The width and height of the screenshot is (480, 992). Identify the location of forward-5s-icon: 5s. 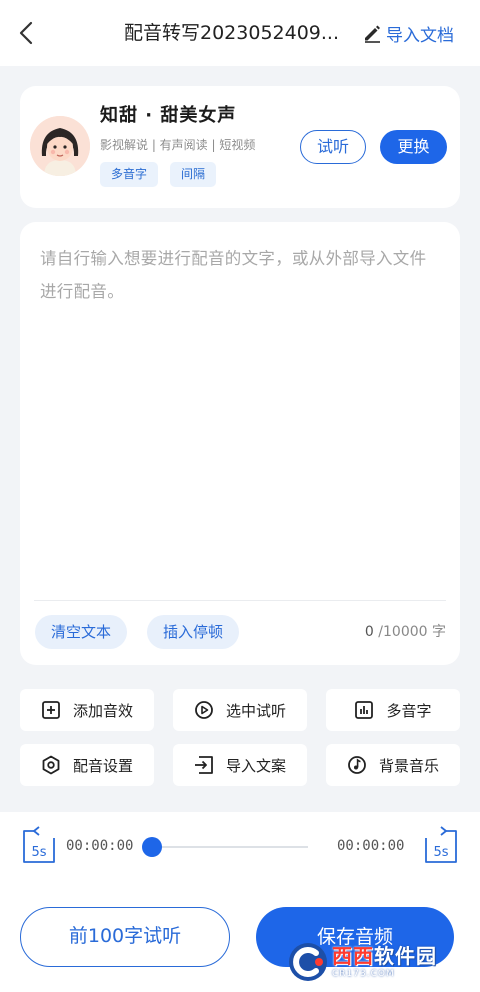
(441, 844).